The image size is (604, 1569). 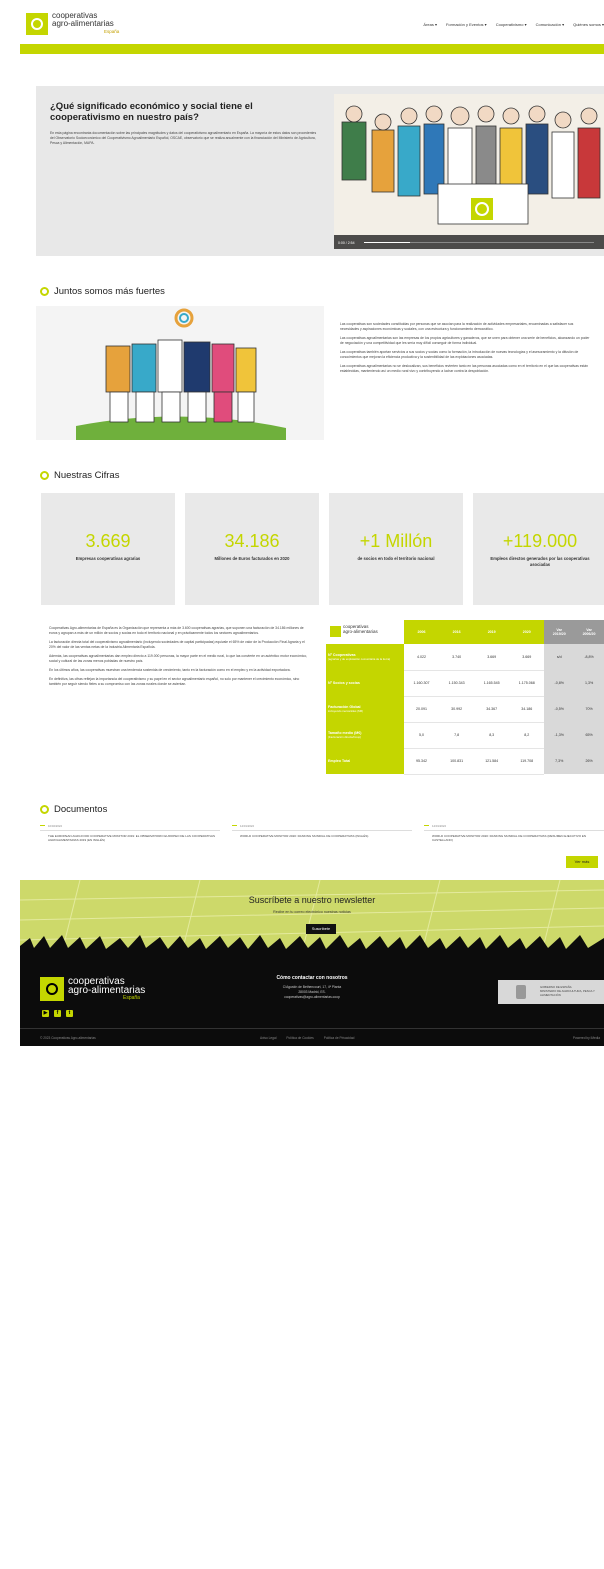 I want to click on nav-item-formacion: Formación y Eventos ▾, so click(x=466, y=24).